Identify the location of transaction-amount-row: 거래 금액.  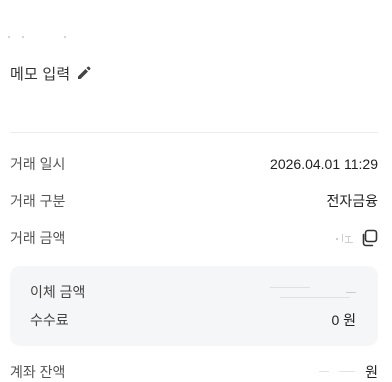
(194, 238).